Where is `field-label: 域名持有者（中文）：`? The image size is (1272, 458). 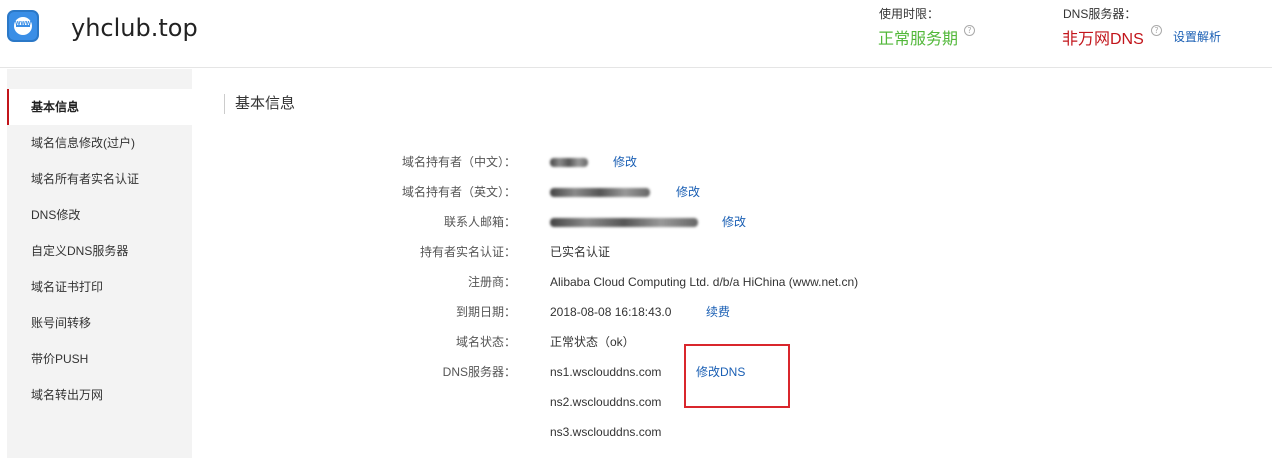 field-label: 域名持有者（中文）： is located at coordinates (458, 162).